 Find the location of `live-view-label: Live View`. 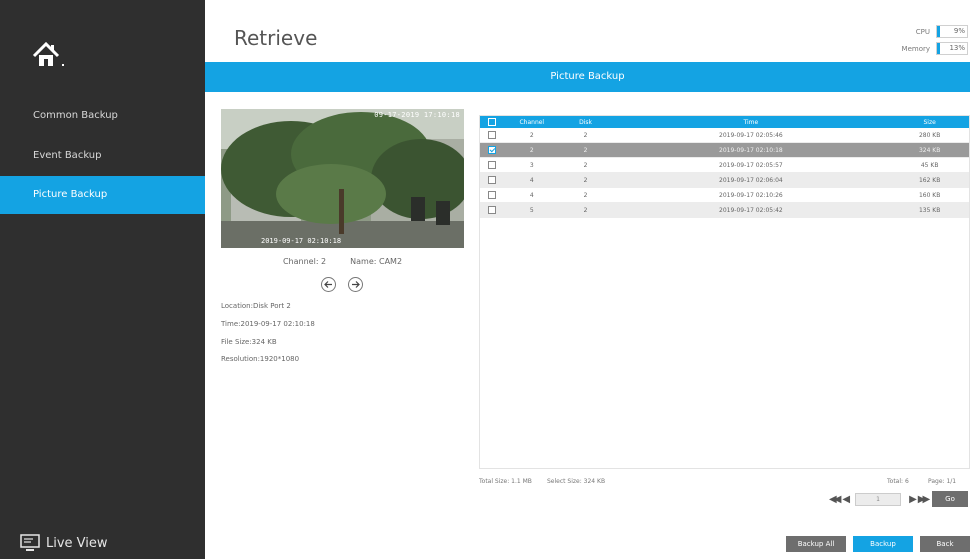

live-view-label: Live View is located at coordinates (77, 543).